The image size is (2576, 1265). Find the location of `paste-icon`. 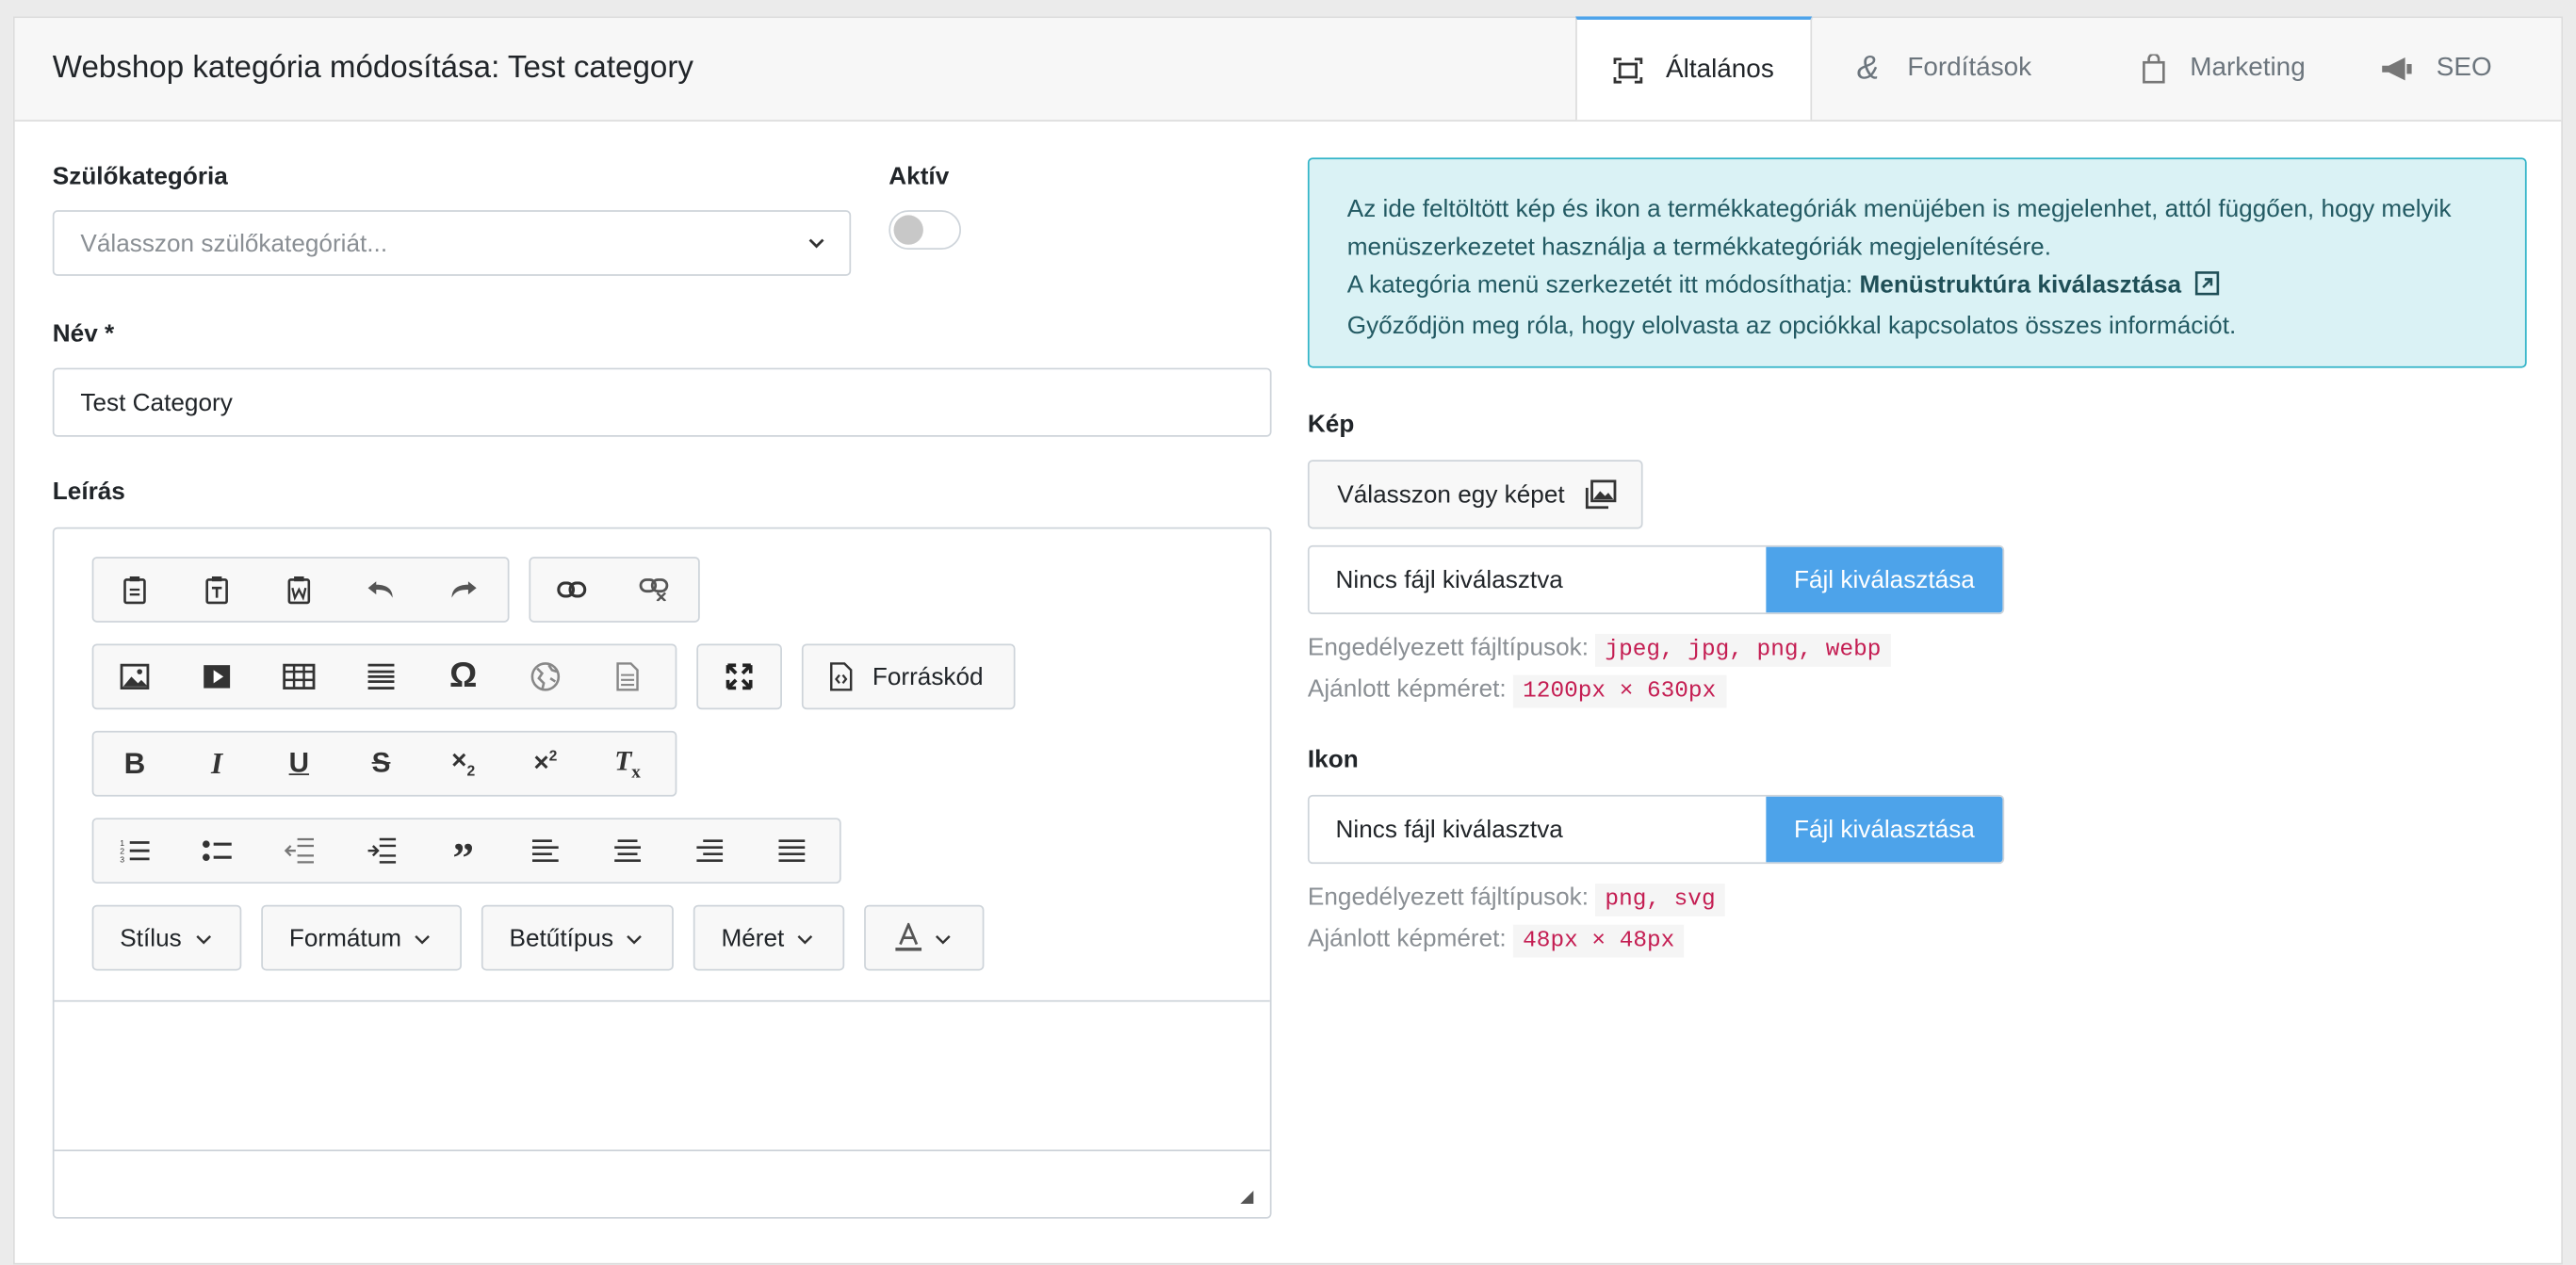

paste-icon is located at coordinates (134, 590).